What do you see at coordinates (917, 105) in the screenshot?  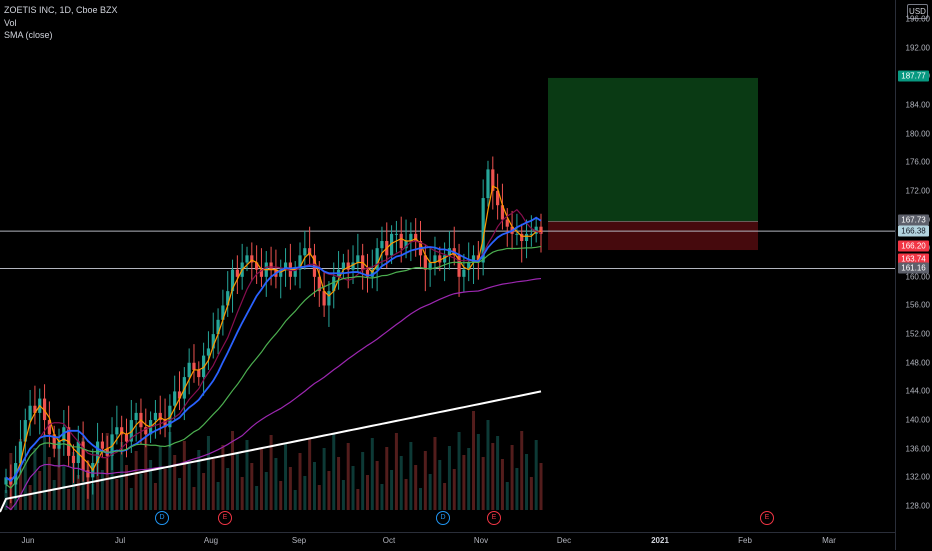 I see `price-tick-label: 184.00` at bounding box center [917, 105].